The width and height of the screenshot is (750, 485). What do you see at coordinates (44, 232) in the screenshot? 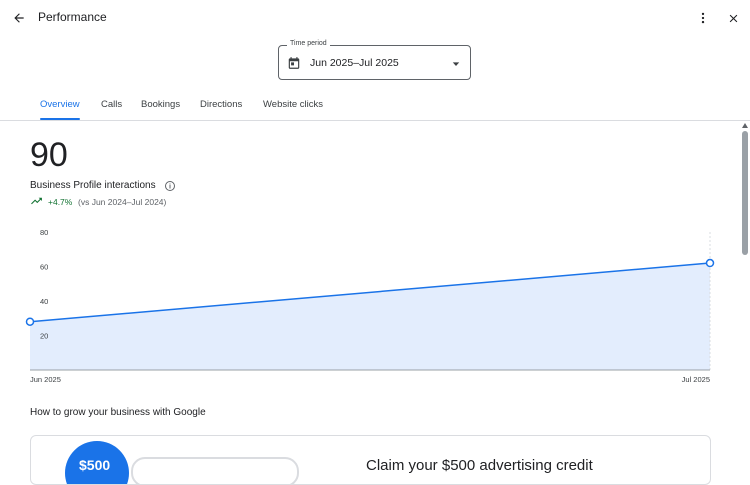
I see `chart-y-tick-80: 80` at bounding box center [44, 232].